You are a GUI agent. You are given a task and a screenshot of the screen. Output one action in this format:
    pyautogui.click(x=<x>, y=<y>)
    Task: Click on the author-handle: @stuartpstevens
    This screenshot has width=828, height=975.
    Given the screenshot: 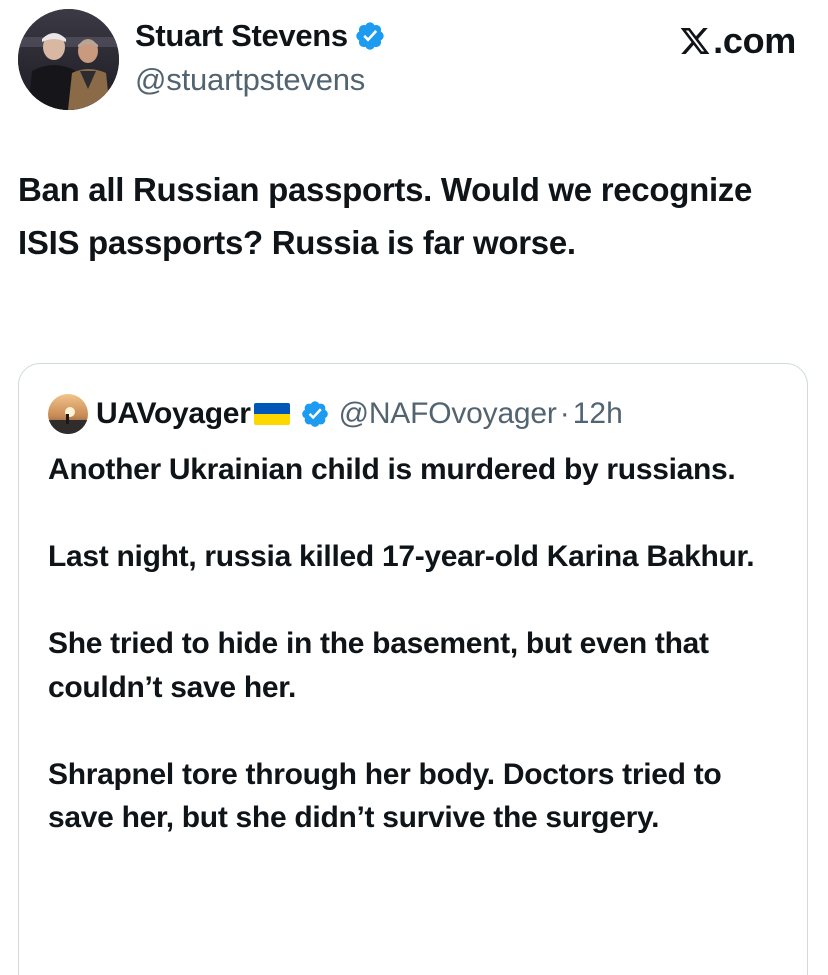 What is the action you would take?
    pyautogui.click(x=250, y=80)
    